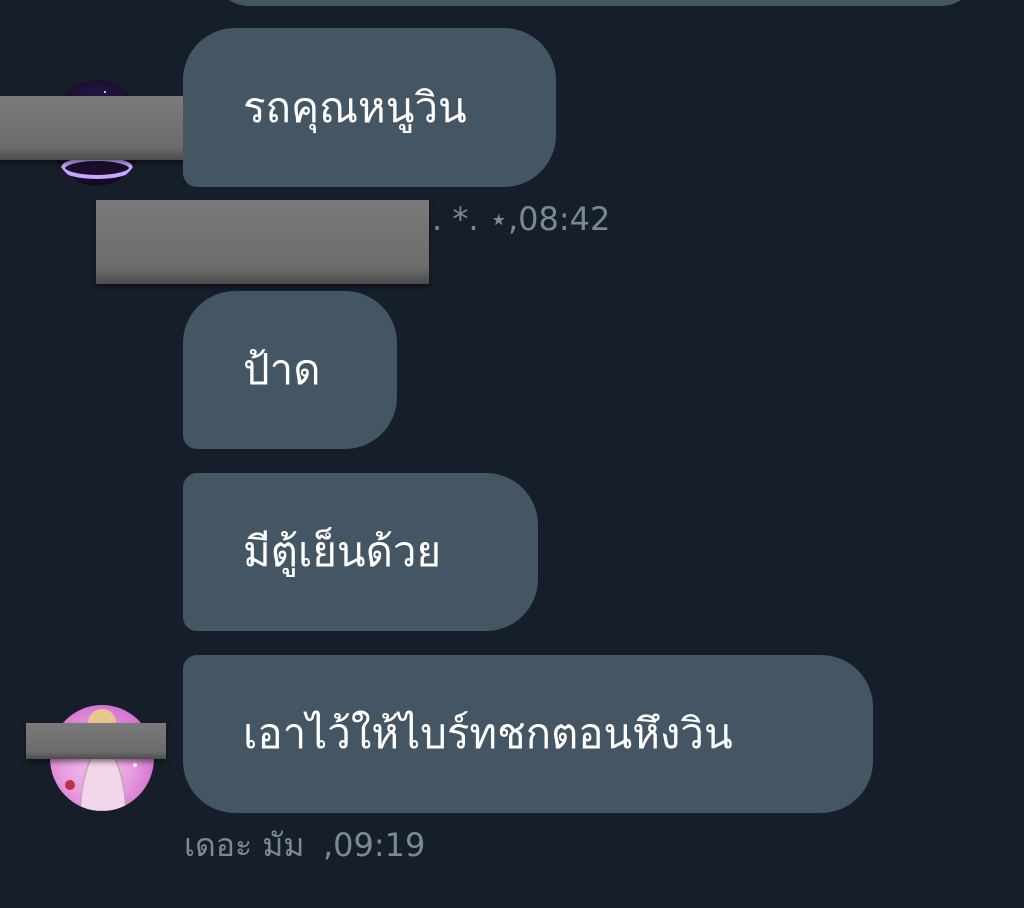  Describe the element at coordinates (355, 107) in the screenshot. I see `message-text-1: รถคุณหนูวิน` at that location.